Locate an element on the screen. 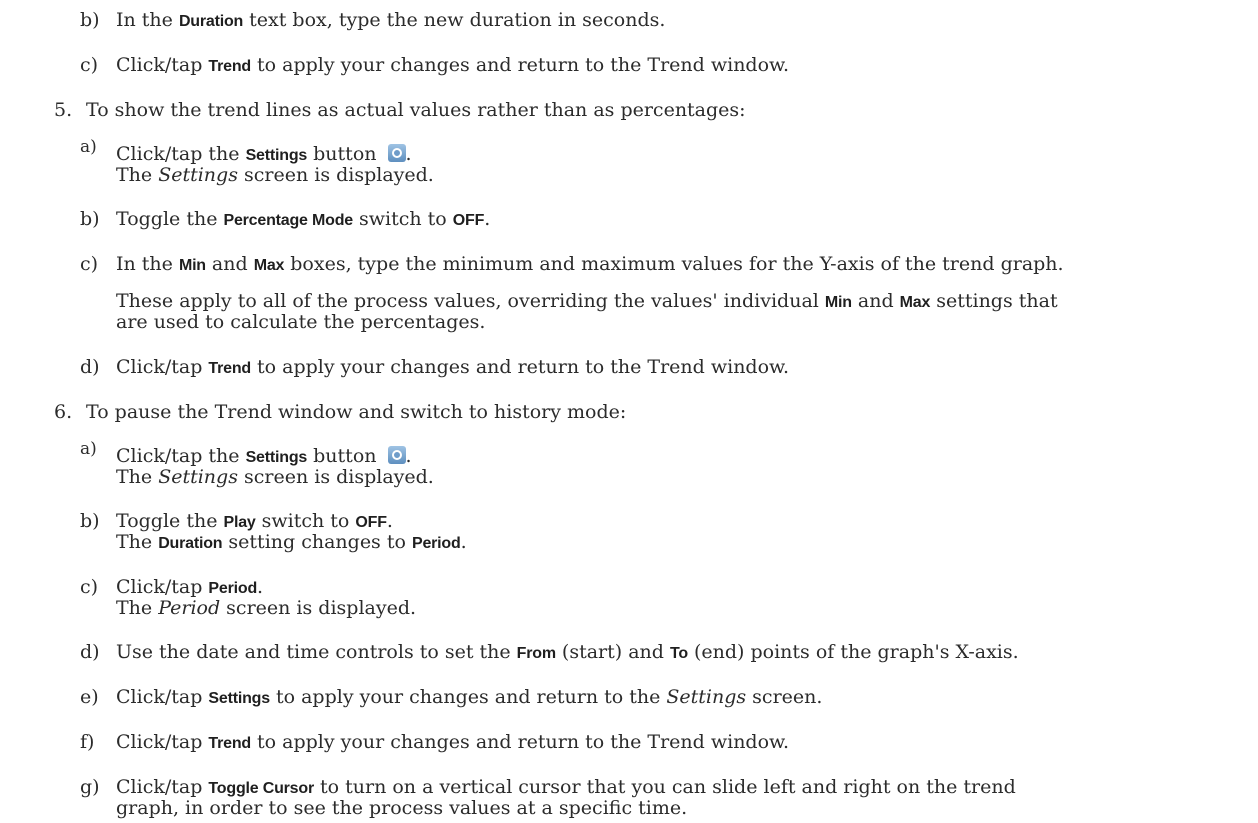 This screenshot has height=823, width=1258. step4-b-marker: b) is located at coordinates (90, 20).